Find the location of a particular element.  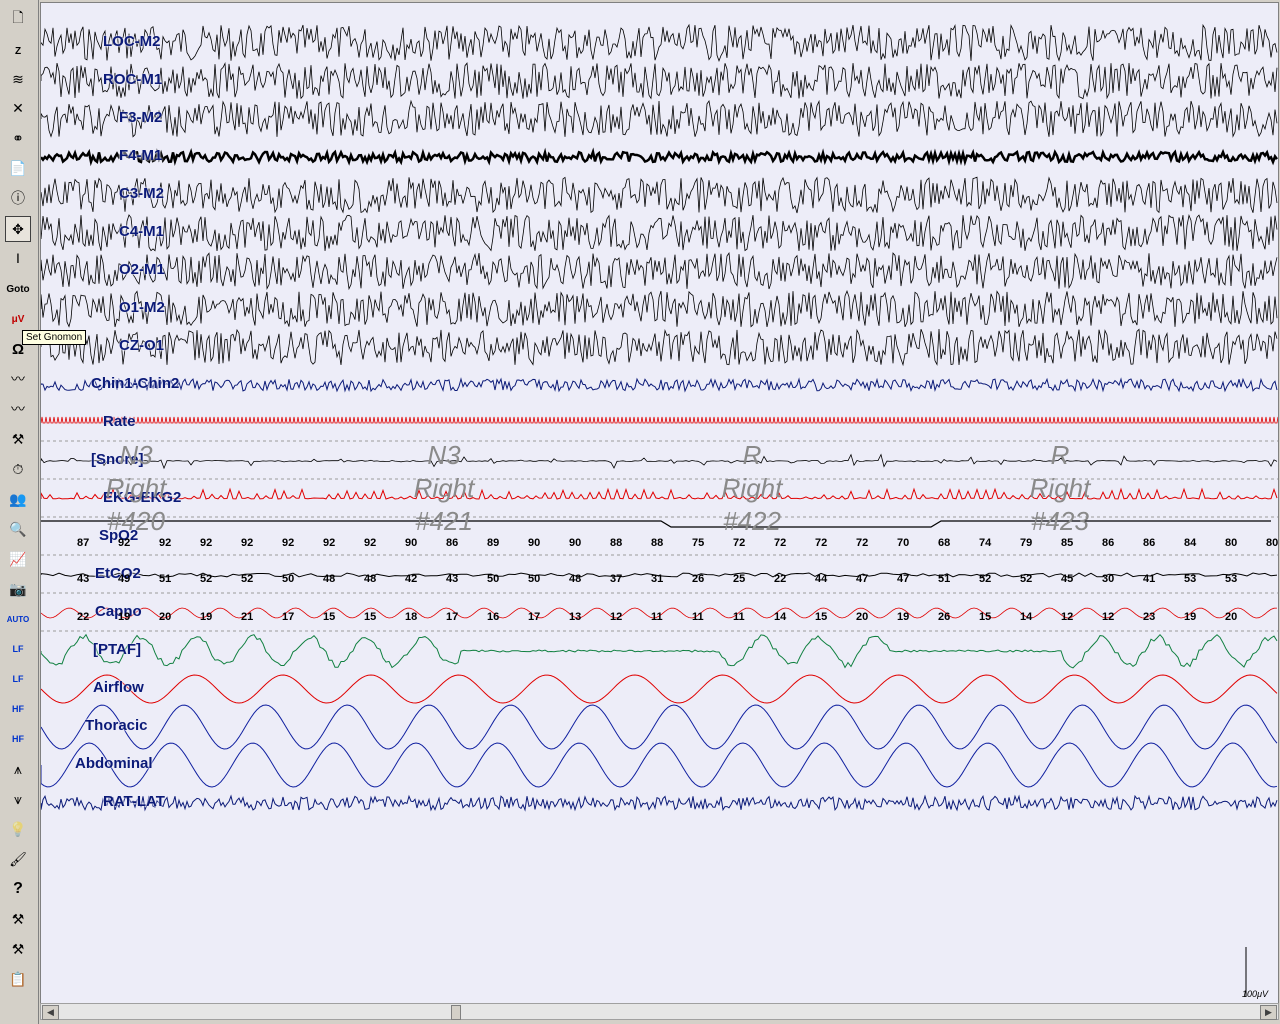

capno-value: 17 is located at coordinates (288, 617).